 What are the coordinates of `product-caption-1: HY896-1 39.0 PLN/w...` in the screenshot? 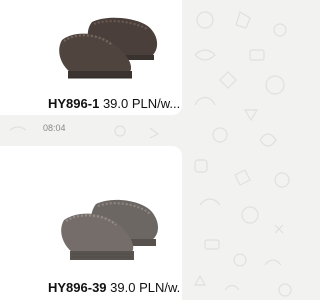 It's located at (114, 103).